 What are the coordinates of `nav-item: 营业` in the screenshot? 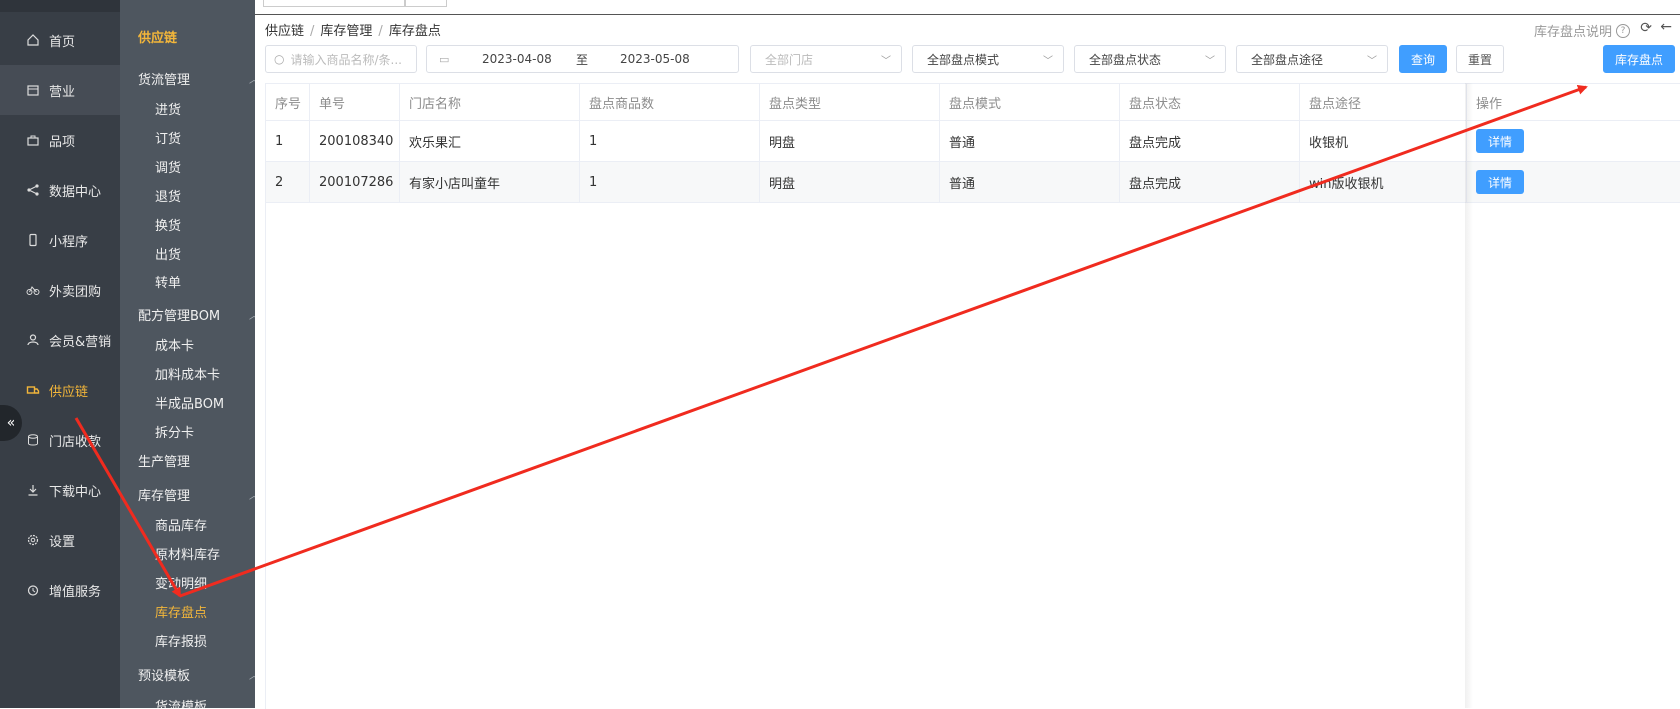 It's located at (60, 90).